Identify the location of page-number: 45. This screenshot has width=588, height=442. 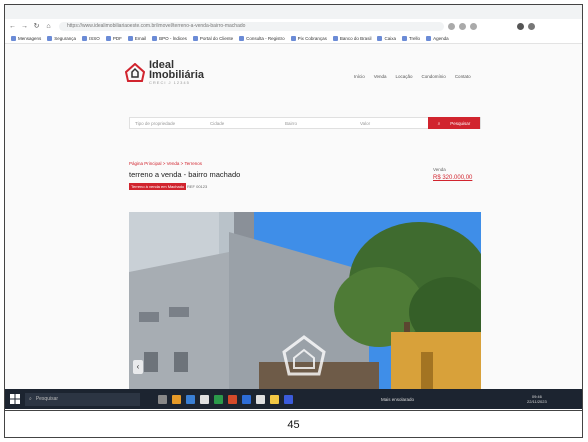
(293, 423).